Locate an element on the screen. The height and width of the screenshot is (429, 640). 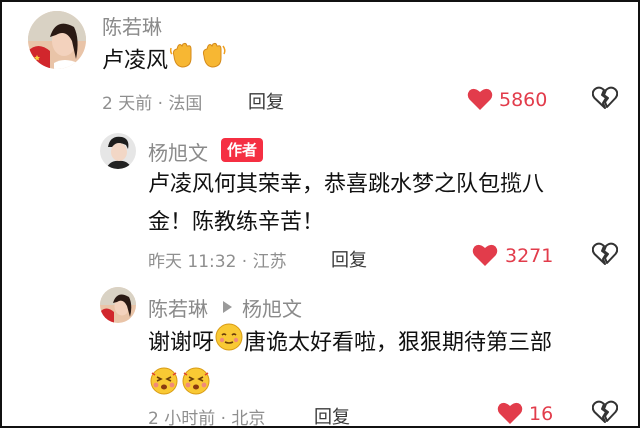
comment-meta: 2 小时前 · 北京 is located at coordinates (207, 419).